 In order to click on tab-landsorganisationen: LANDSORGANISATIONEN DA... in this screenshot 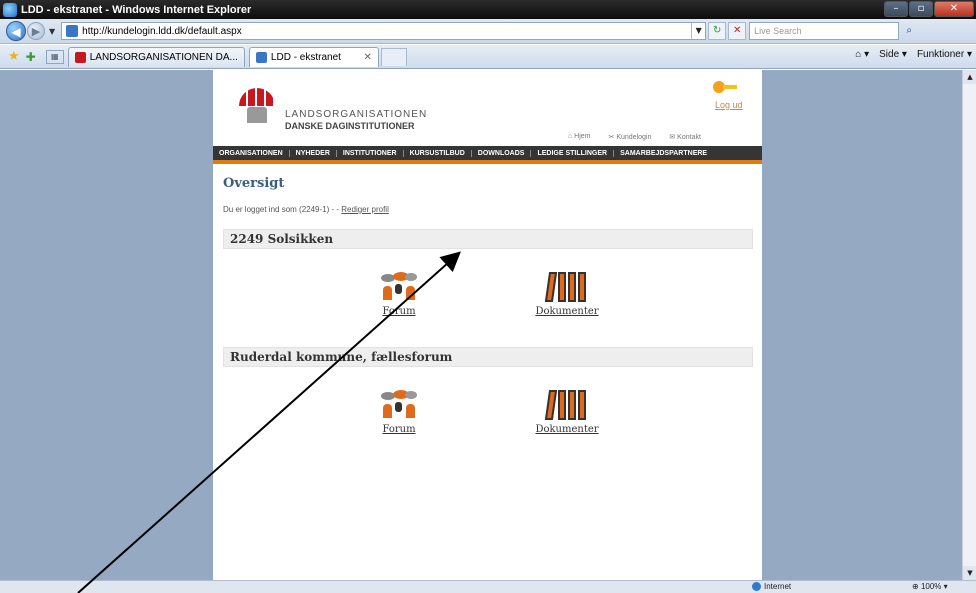, I will do `click(156, 56)`.